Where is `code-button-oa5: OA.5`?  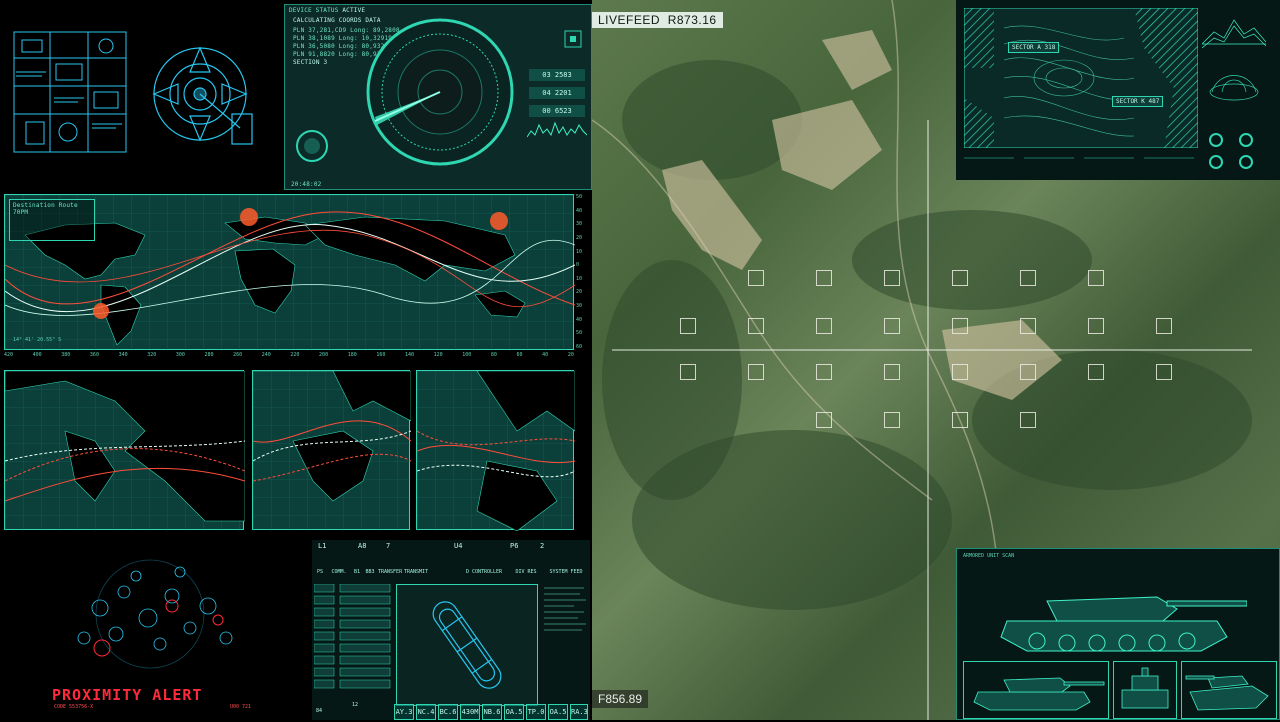
code-button-oa5: OA.5 is located at coordinates (514, 712).